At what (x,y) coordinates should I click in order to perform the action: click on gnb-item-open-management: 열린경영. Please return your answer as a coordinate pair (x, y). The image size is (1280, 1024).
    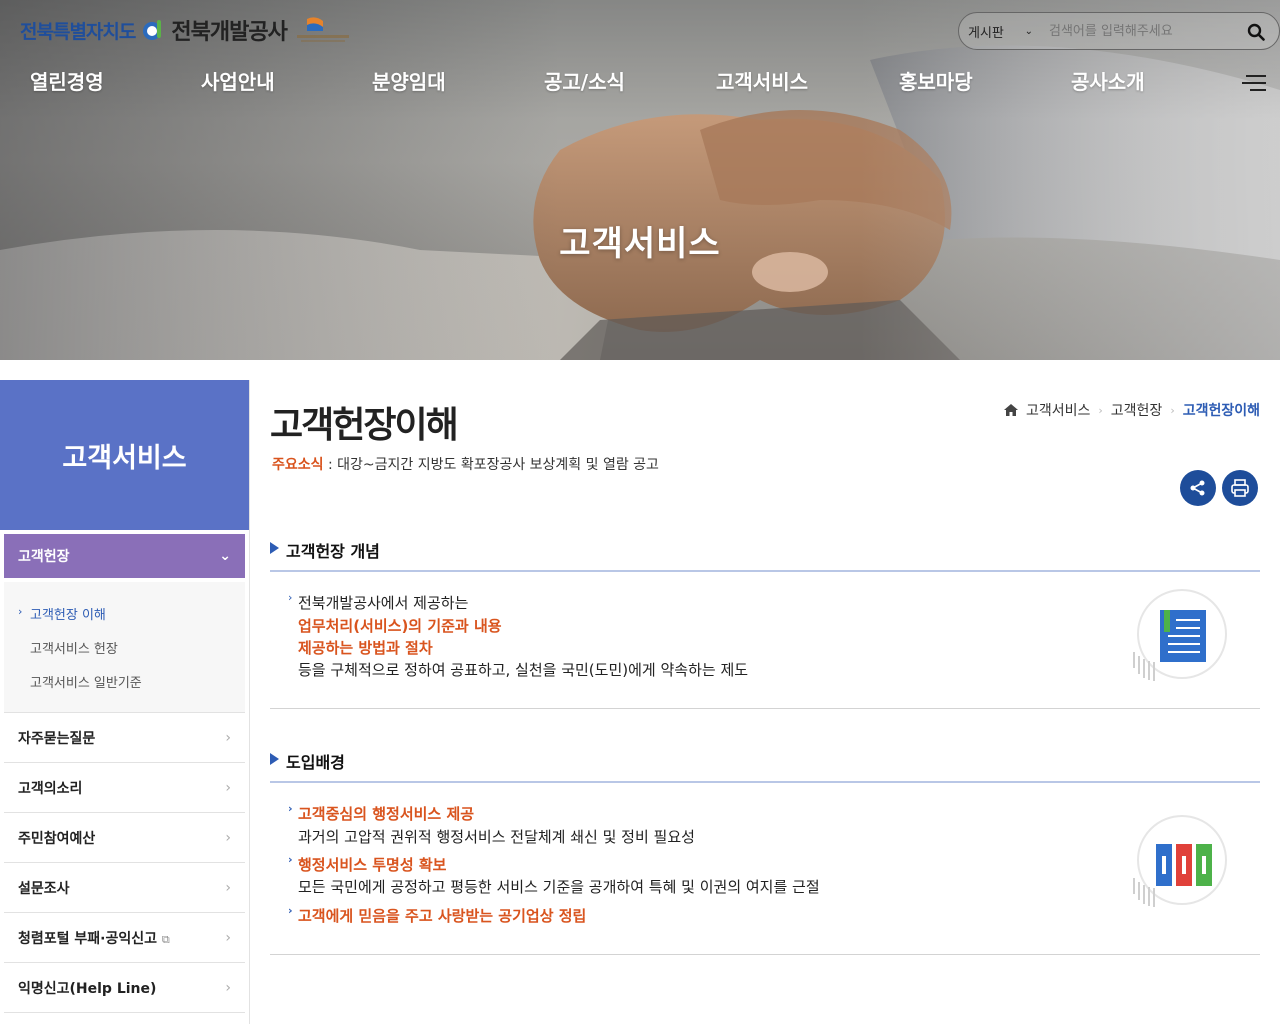
    Looking at the image, I should click on (67, 80).